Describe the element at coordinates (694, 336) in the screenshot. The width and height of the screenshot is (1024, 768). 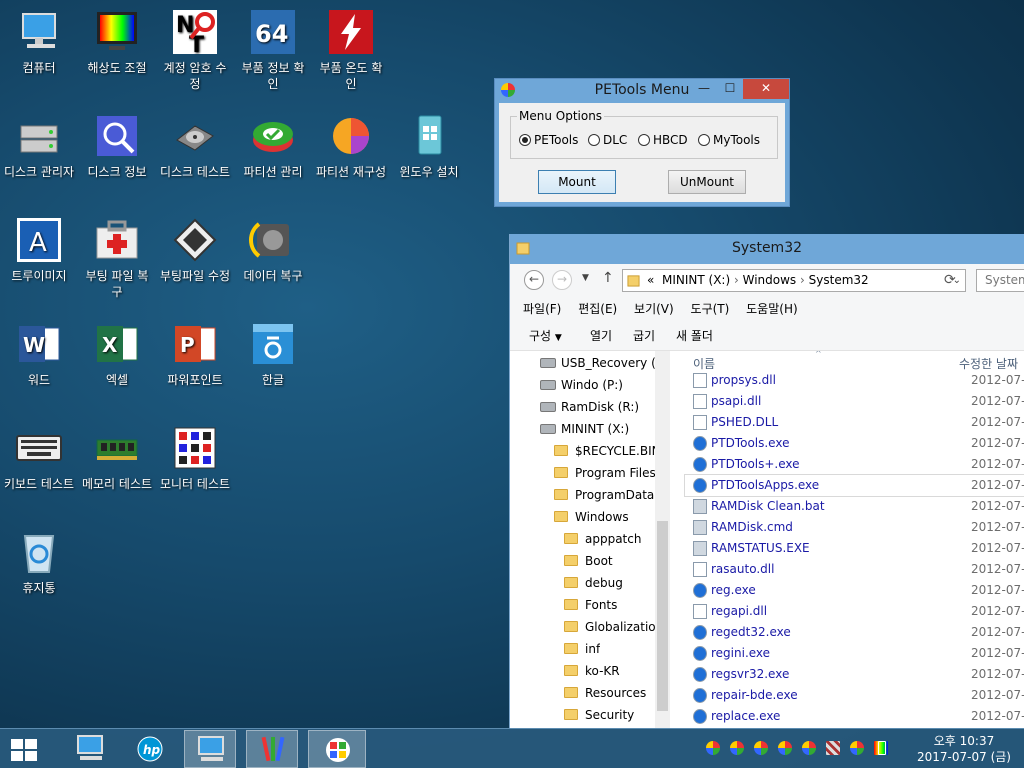
I see `new-folder-button: 새 폴더` at that location.